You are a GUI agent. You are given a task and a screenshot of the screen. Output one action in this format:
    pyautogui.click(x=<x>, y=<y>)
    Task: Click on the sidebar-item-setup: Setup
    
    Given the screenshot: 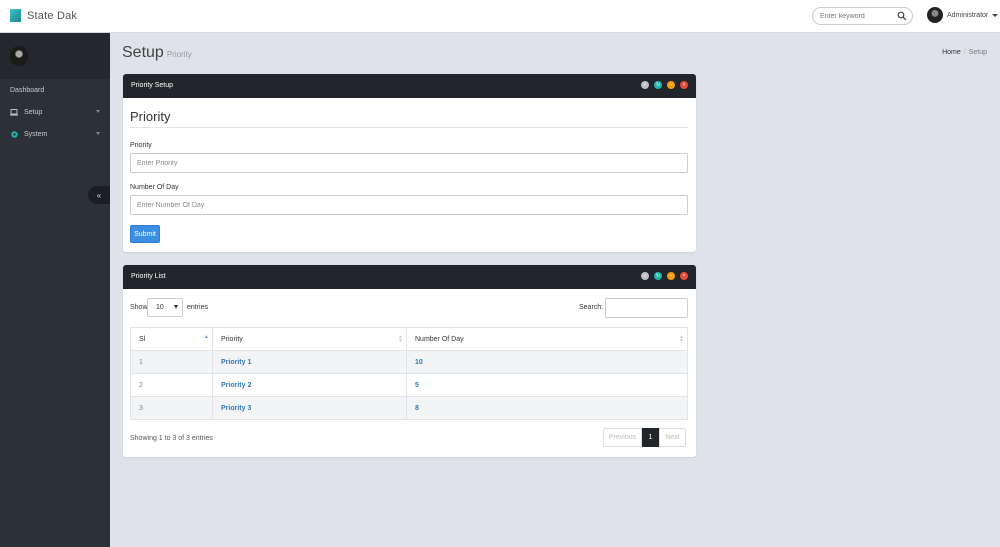 What is the action you would take?
    pyautogui.click(x=55, y=112)
    